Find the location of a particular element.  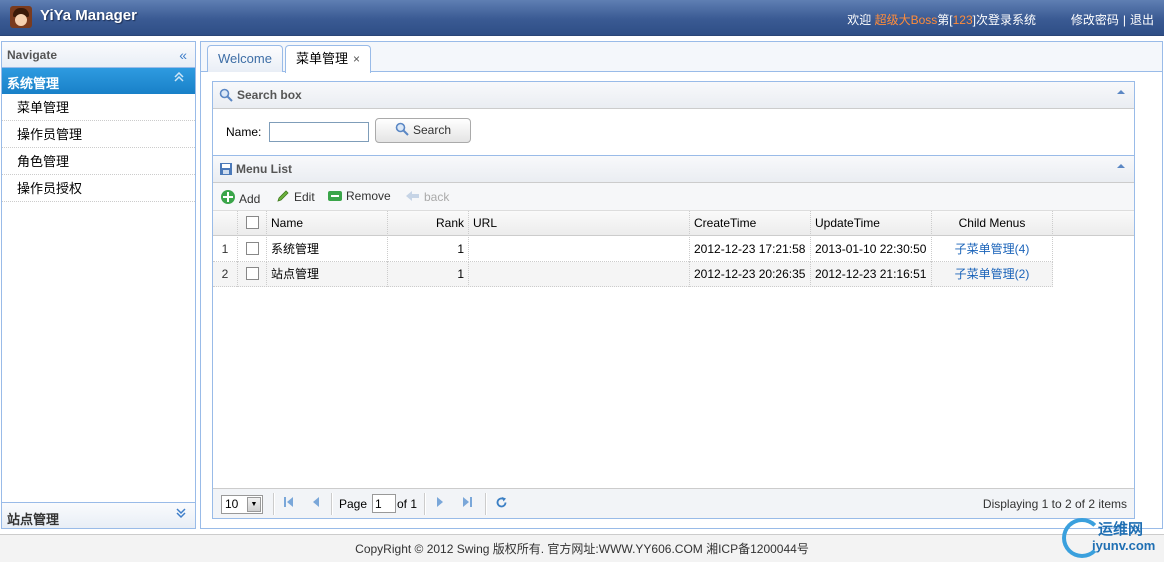

login-count: 123 is located at coordinates (962, 20).